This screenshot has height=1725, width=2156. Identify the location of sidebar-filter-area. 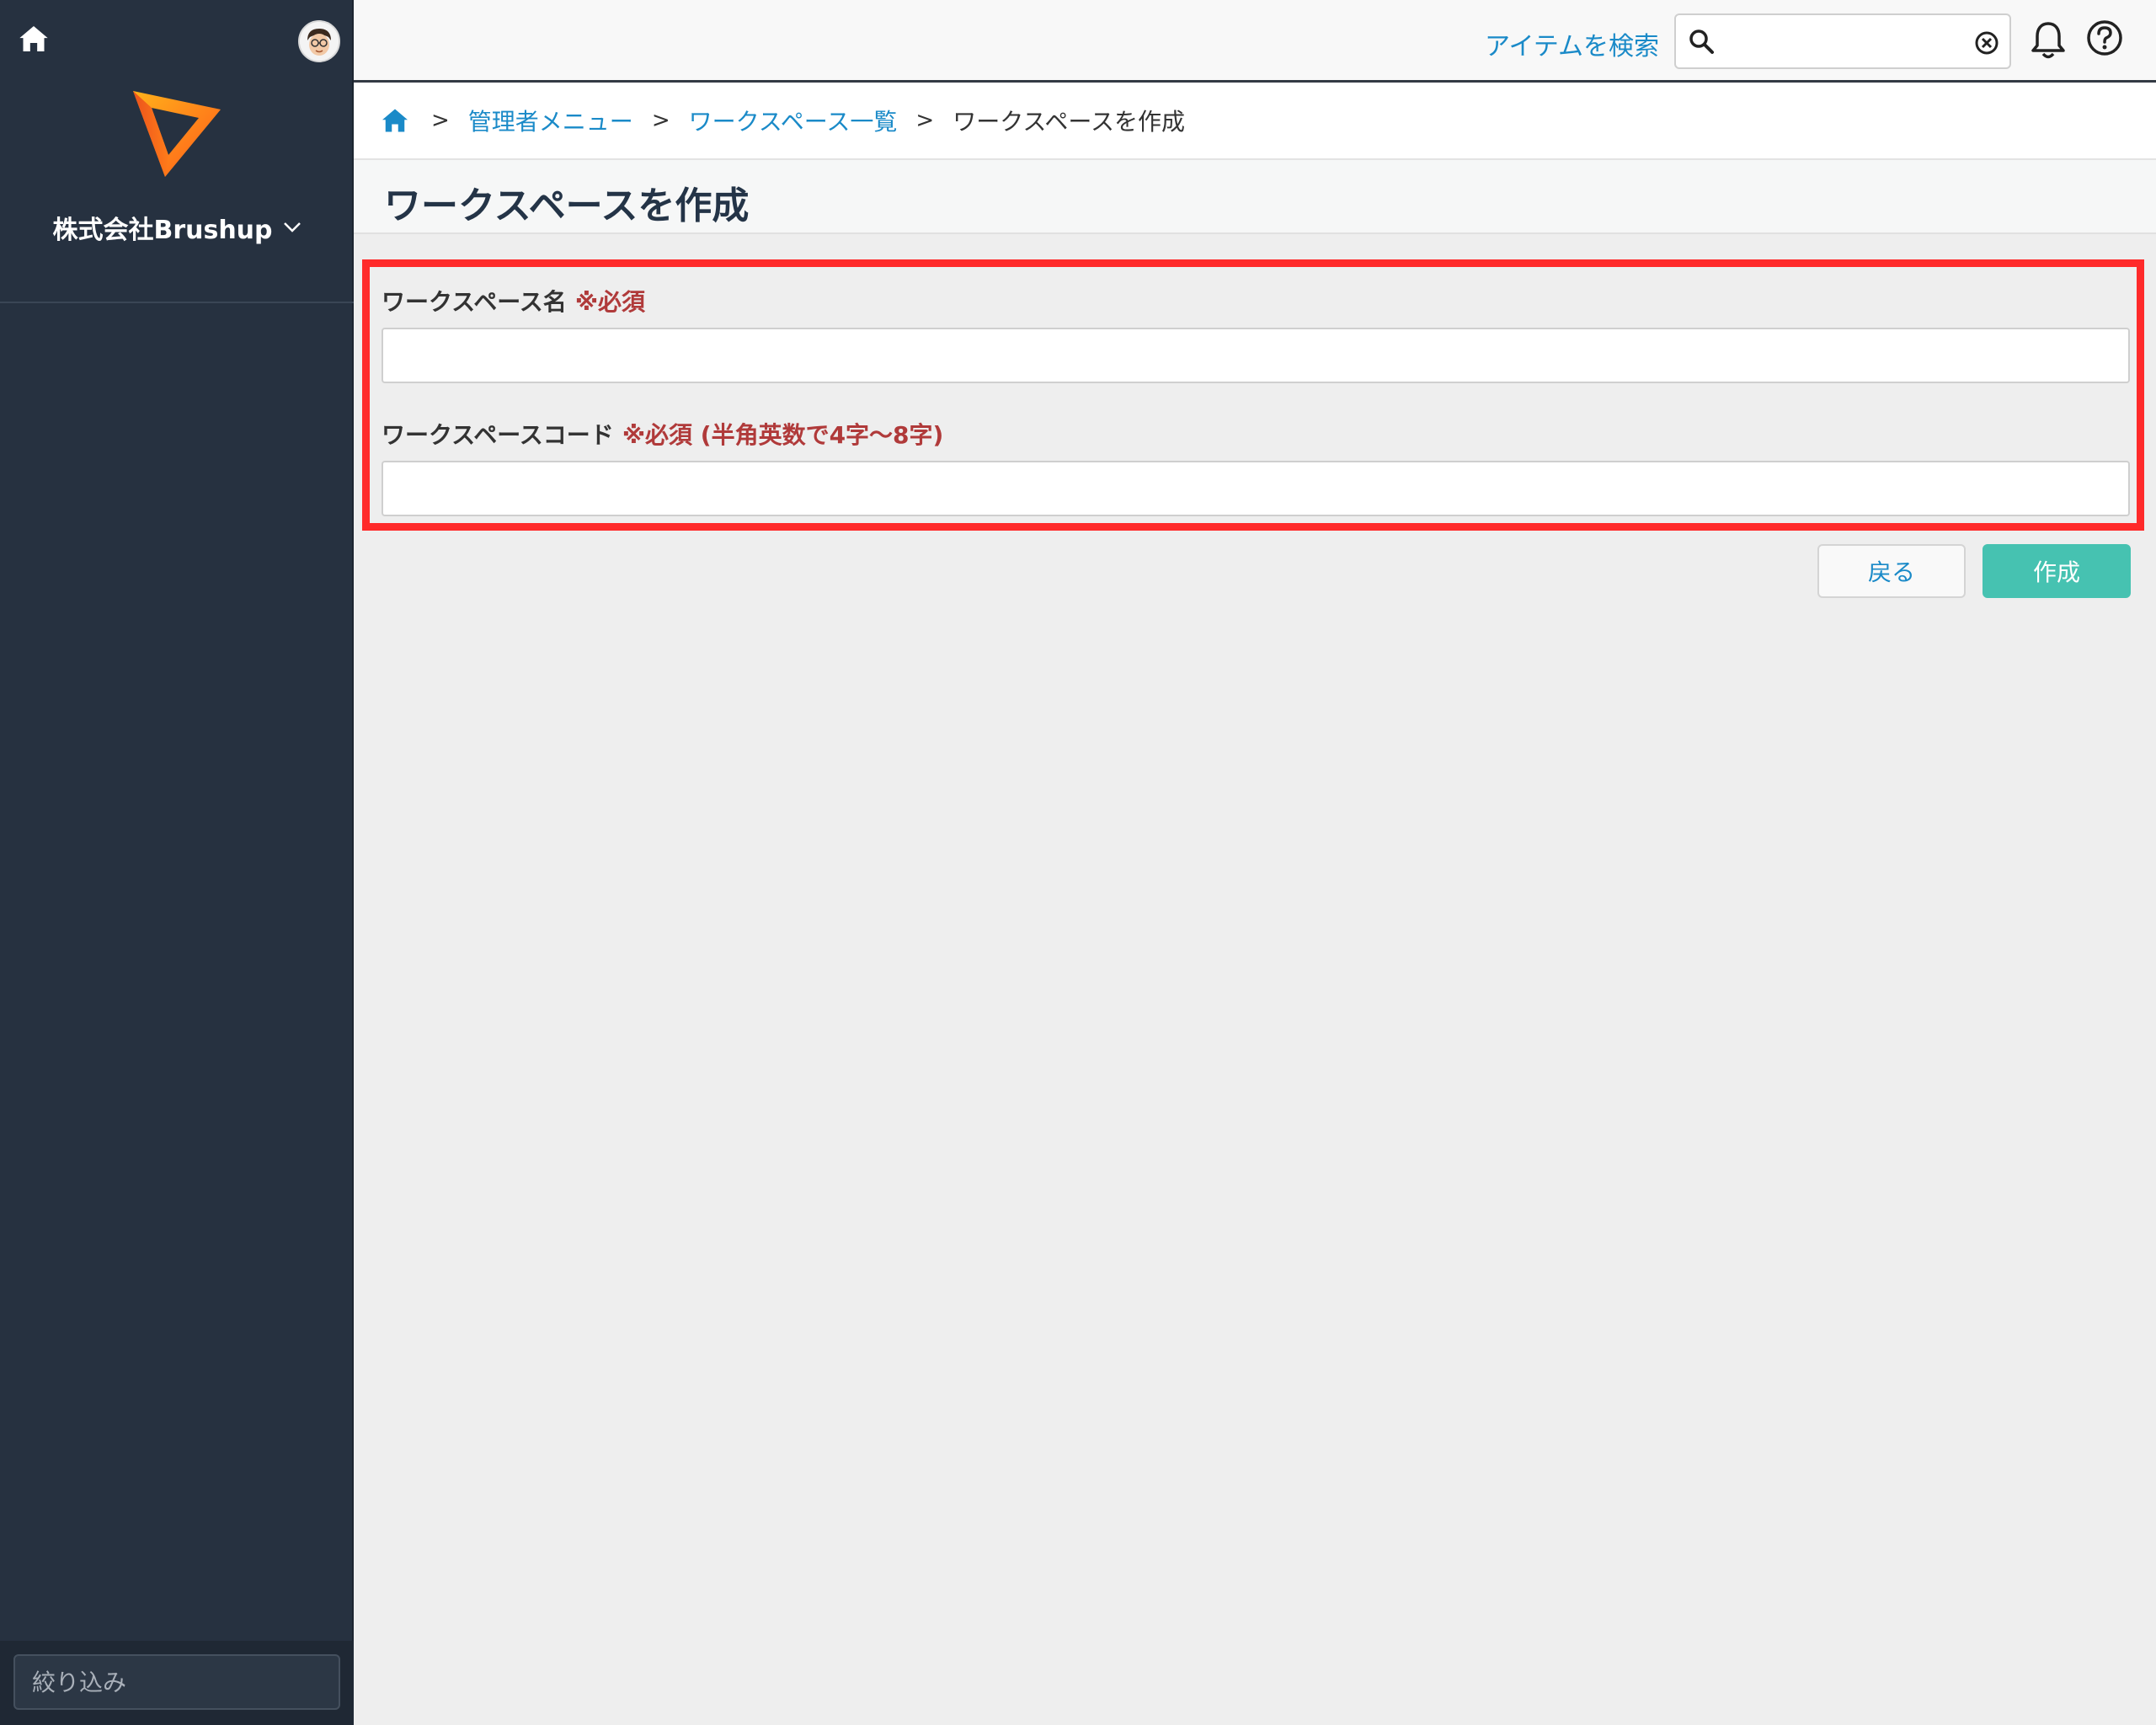
(177, 1683).